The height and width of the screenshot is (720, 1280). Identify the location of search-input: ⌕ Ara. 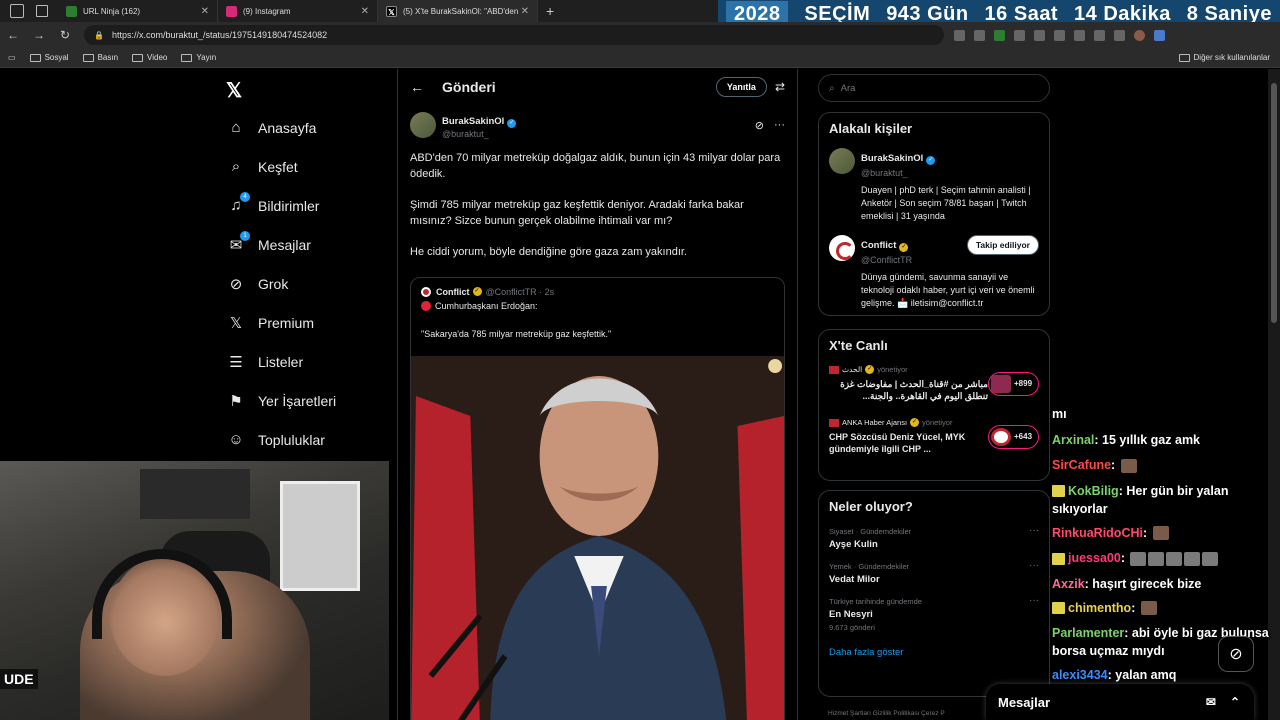
(934, 88).